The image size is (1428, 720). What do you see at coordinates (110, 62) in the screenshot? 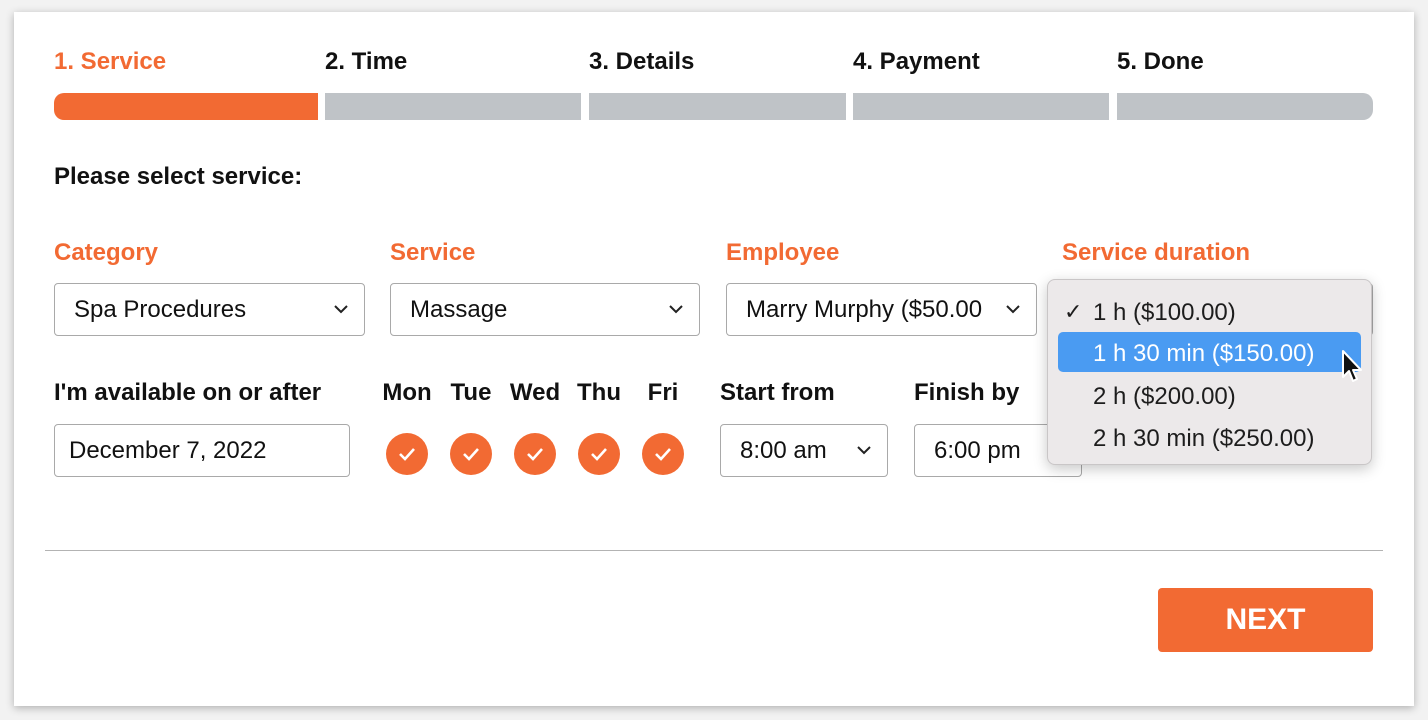
I see `step-service-label: 1. Service` at bounding box center [110, 62].